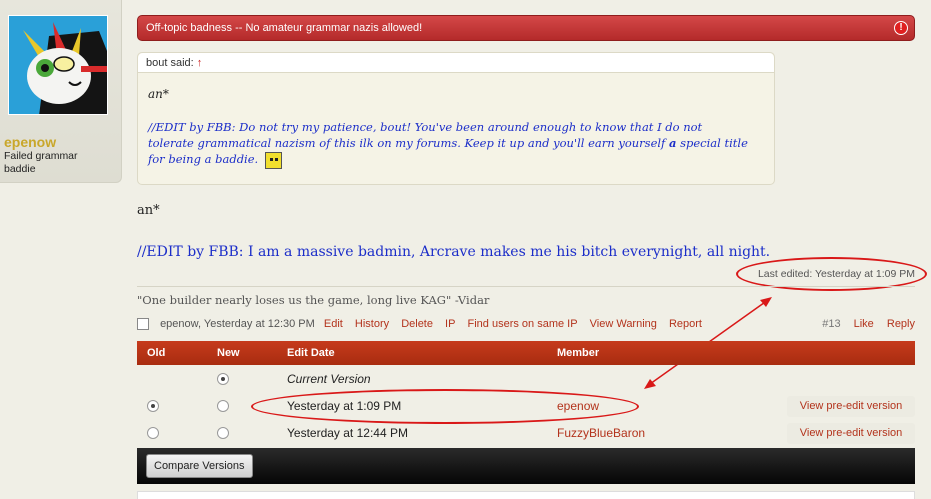  Describe the element at coordinates (578, 406) in the screenshot. I see `history-member: epenow` at that location.